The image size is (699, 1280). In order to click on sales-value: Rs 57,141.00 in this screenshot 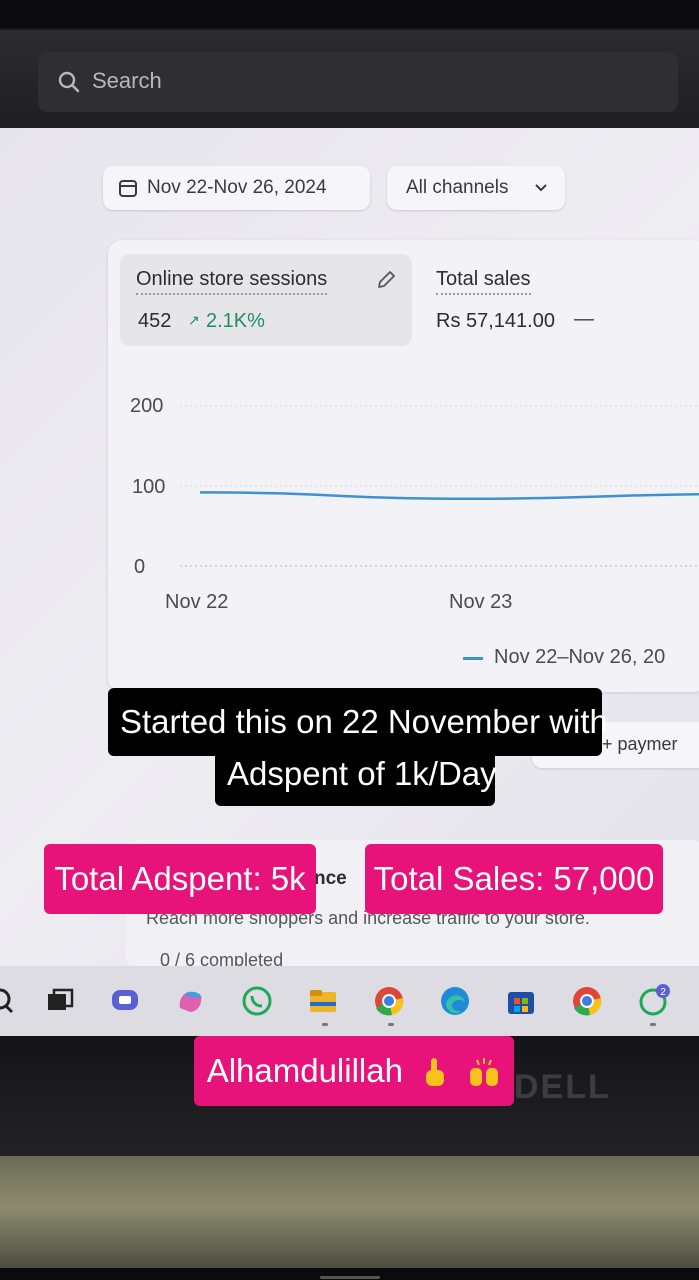, I will do `click(495, 321)`.